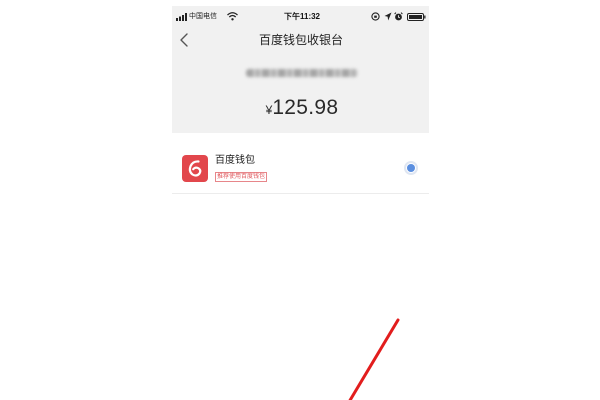  Describe the element at coordinates (302, 73) in the screenshot. I see `merchant-name-blurred` at that location.